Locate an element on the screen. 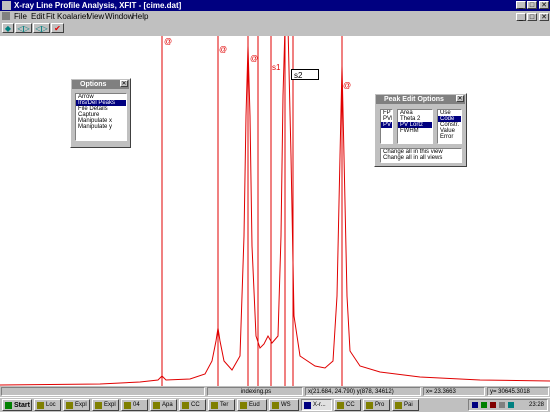  taskbar-item: WS is located at coordinates (284, 405).